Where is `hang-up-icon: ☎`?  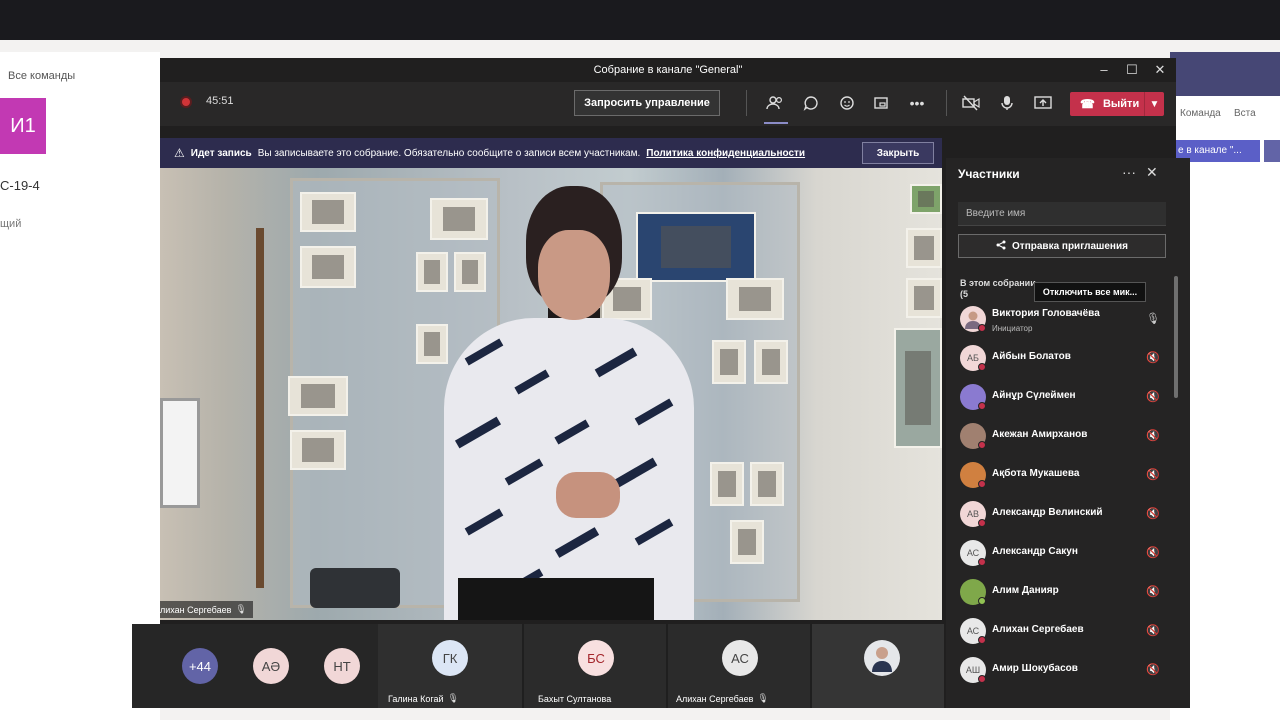
hang-up-icon: ☎ is located at coordinates (1087, 104).